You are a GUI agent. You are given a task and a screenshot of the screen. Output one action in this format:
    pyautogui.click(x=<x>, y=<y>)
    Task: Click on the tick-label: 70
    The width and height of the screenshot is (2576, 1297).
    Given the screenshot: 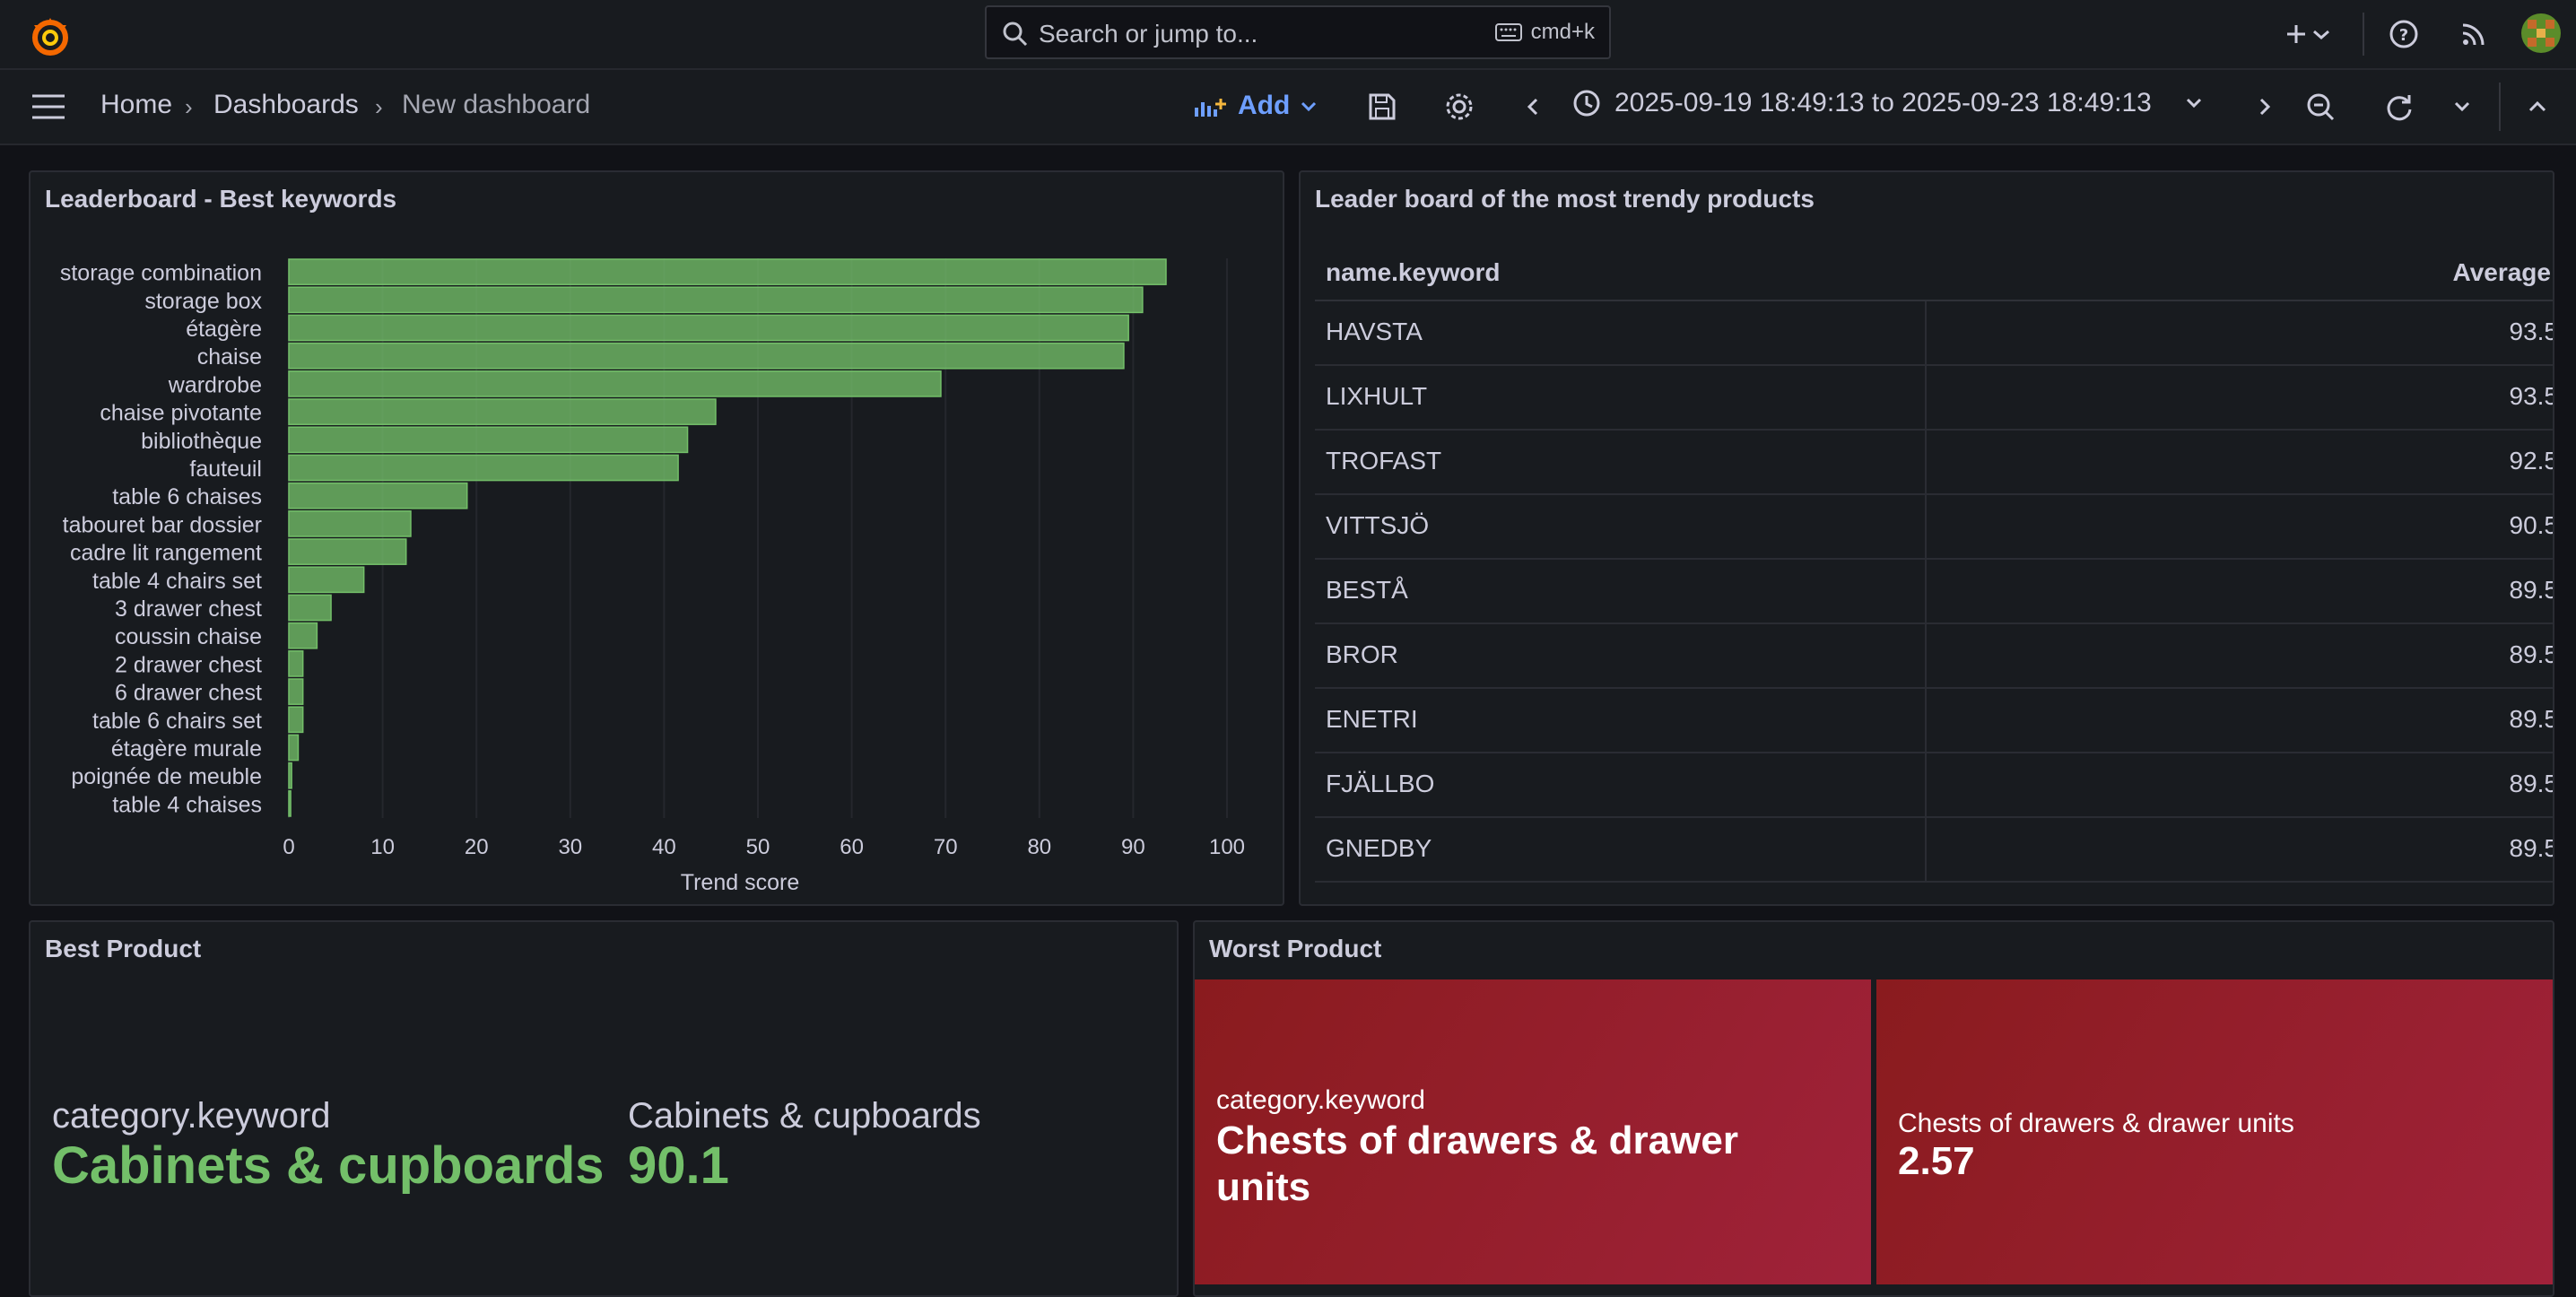 What is the action you would take?
    pyautogui.click(x=946, y=847)
    